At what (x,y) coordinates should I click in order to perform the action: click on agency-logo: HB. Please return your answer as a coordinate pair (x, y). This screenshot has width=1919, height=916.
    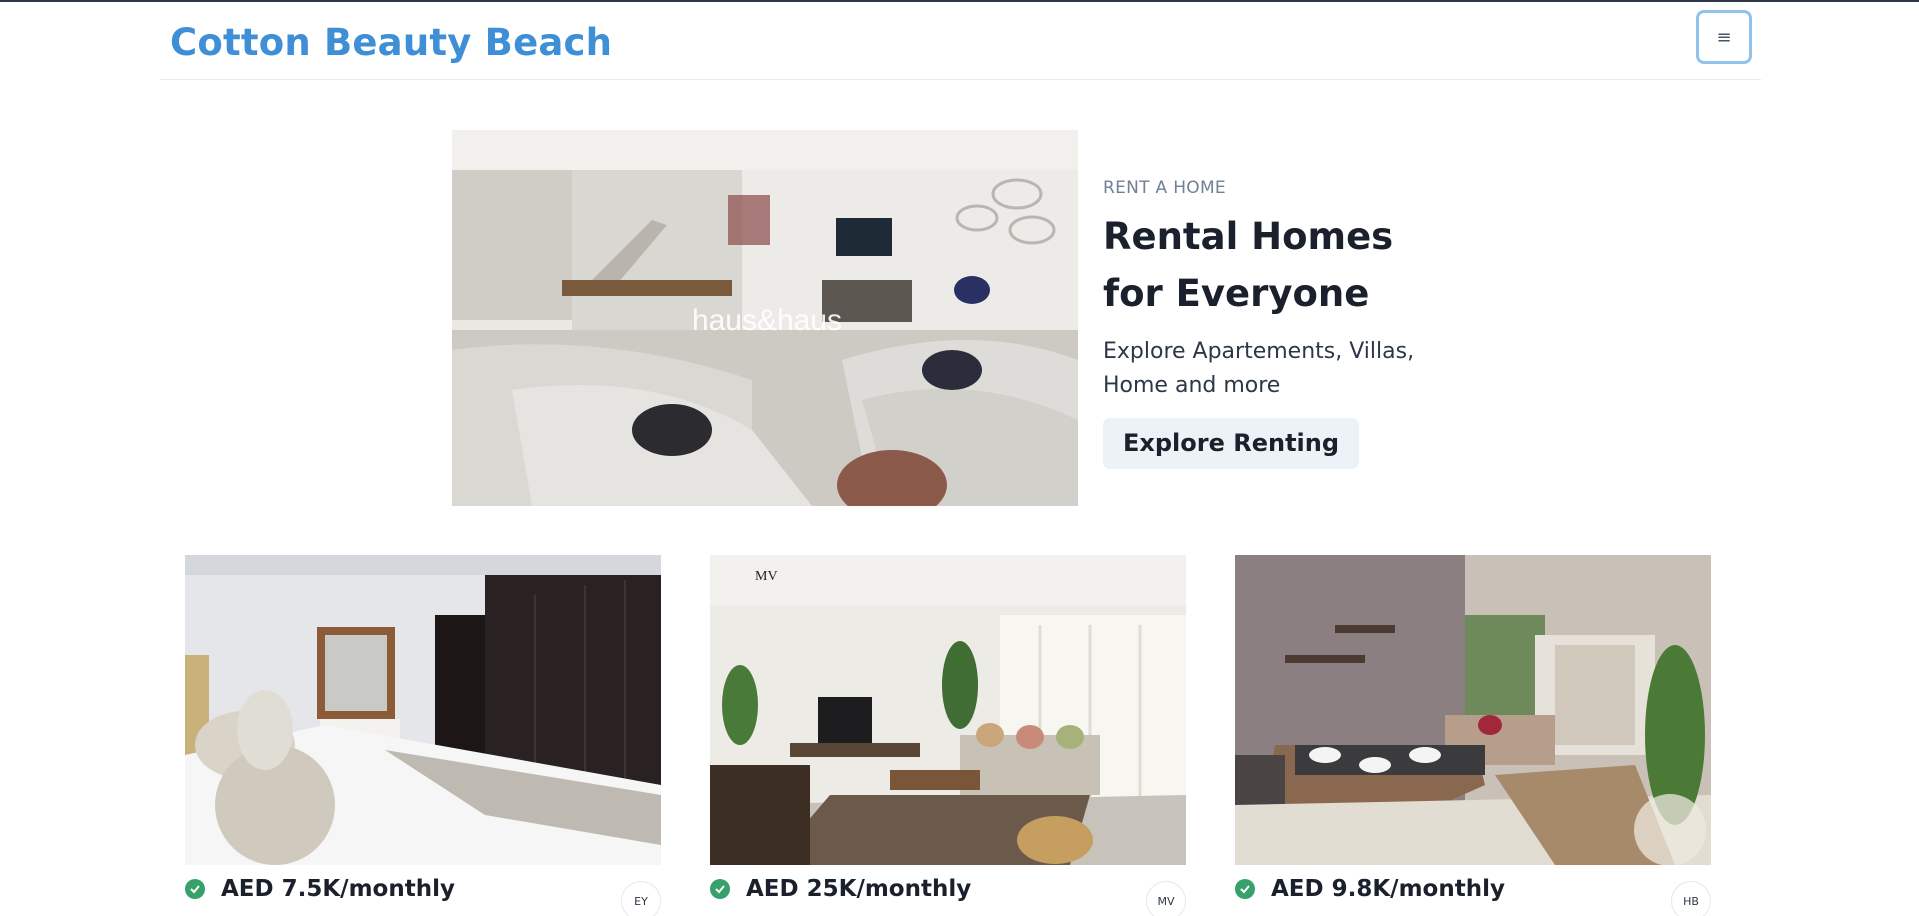
    Looking at the image, I should click on (1691, 898).